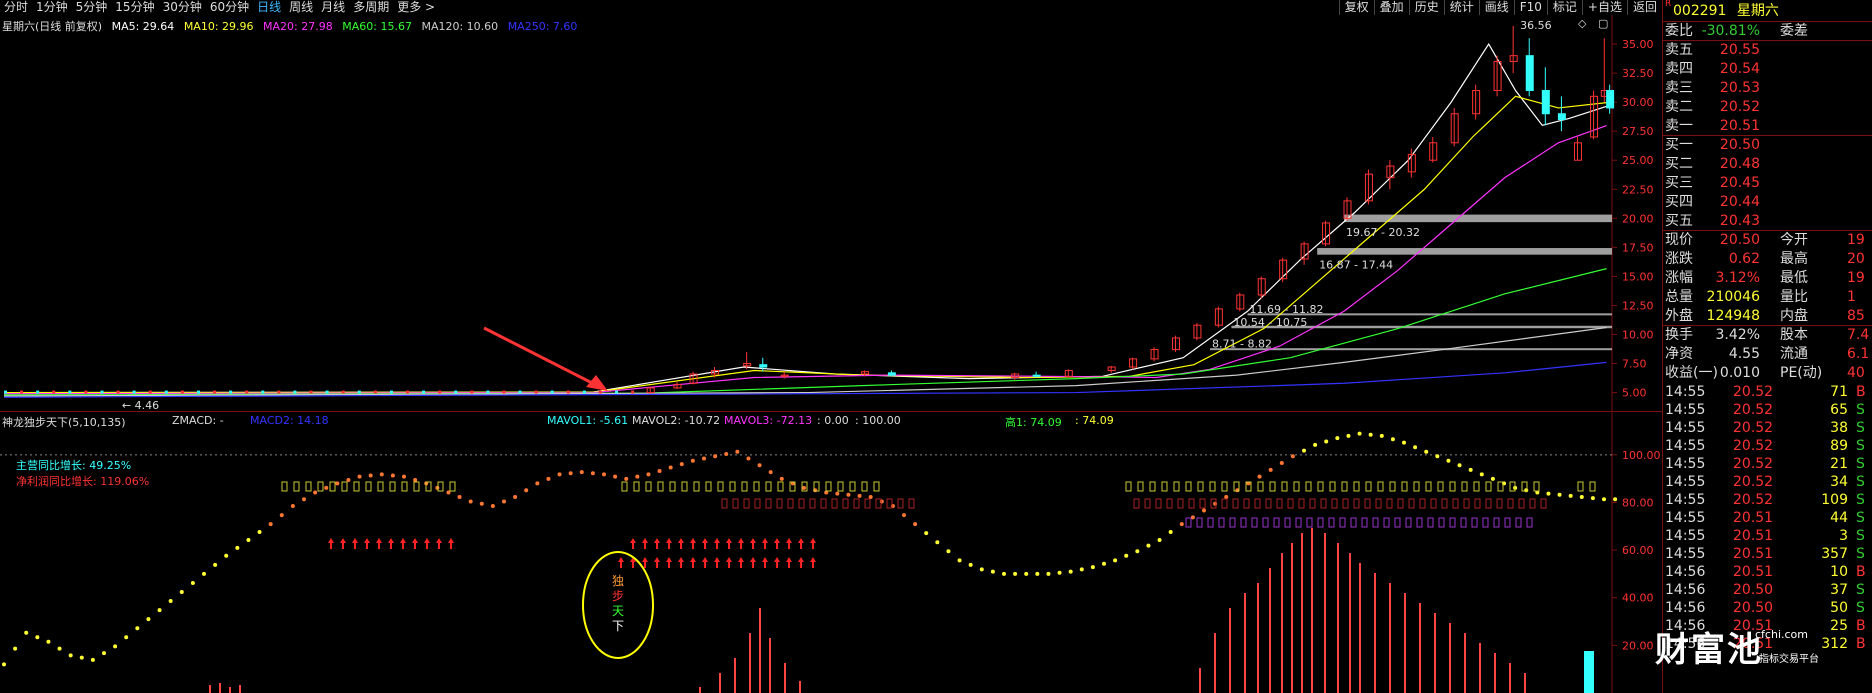  What do you see at coordinates (1391, 7) in the screenshot?
I see `toolbar-button-1: 叠加` at bounding box center [1391, 7].